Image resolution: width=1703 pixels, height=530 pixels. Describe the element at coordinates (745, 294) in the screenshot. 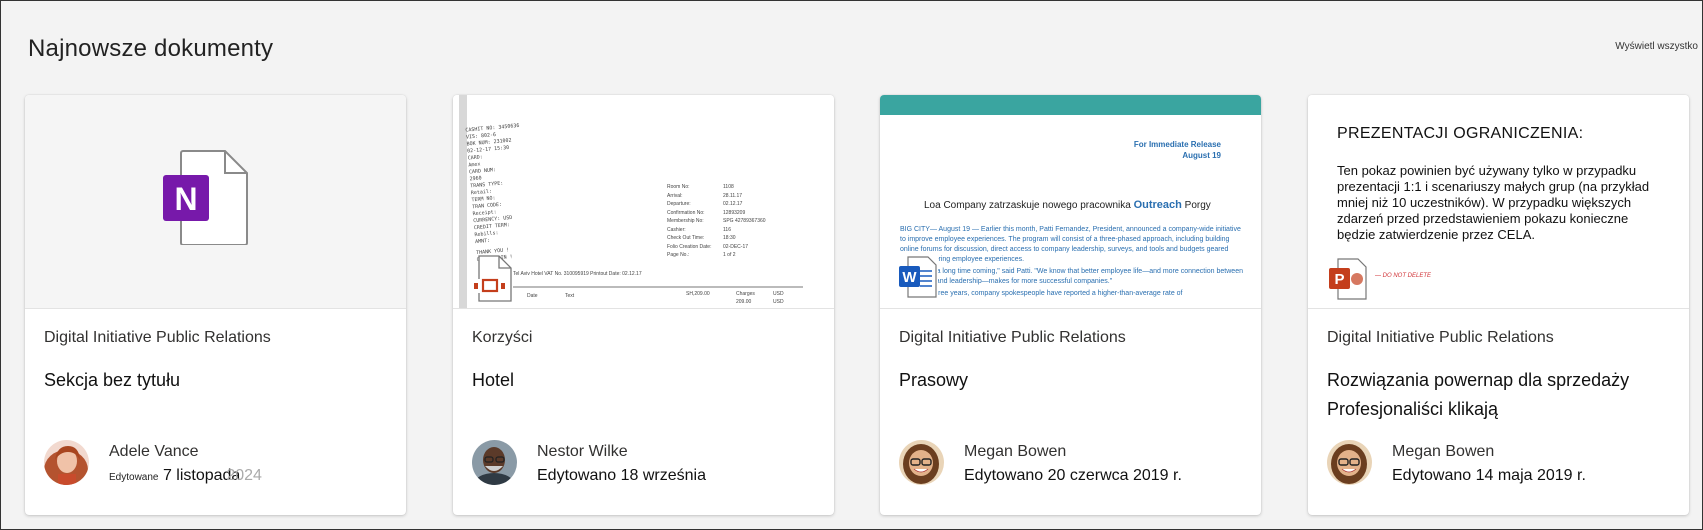

I see `charges-label: Charges` at that location.